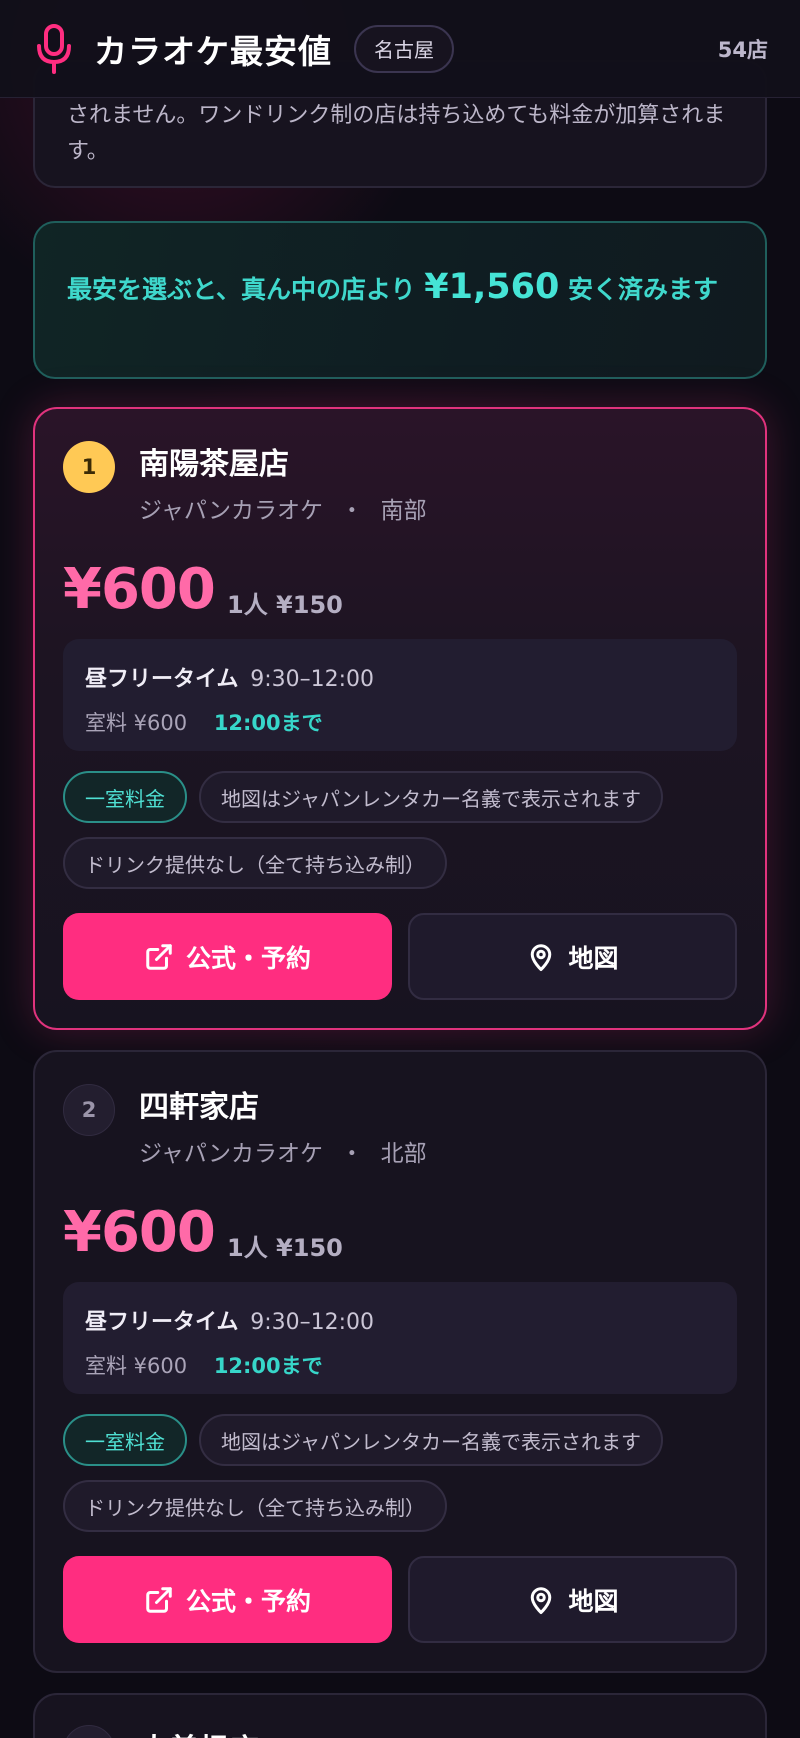 The image size is (800, 1738). I want to click on savings-banner: 最安を選ぶと、真ん中の店より ¥1,560 安く済みます, so click(400, 300).